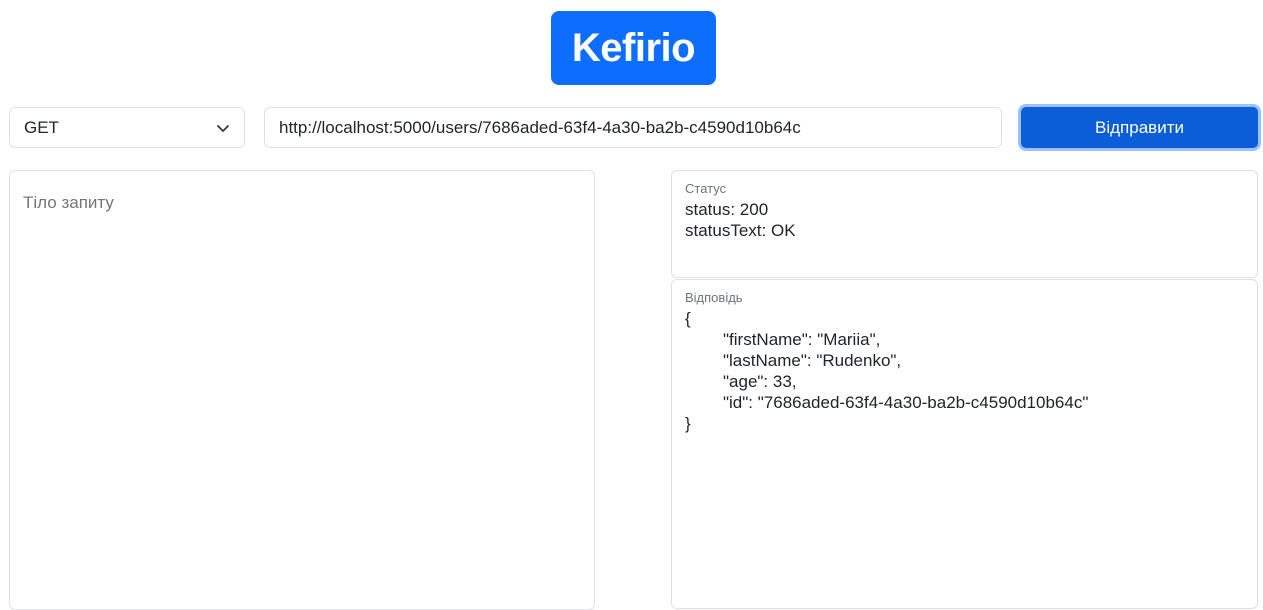 This screenshot has height=610, width=1263. I want to click on json-line: "age": 33,, so click(760, 381).